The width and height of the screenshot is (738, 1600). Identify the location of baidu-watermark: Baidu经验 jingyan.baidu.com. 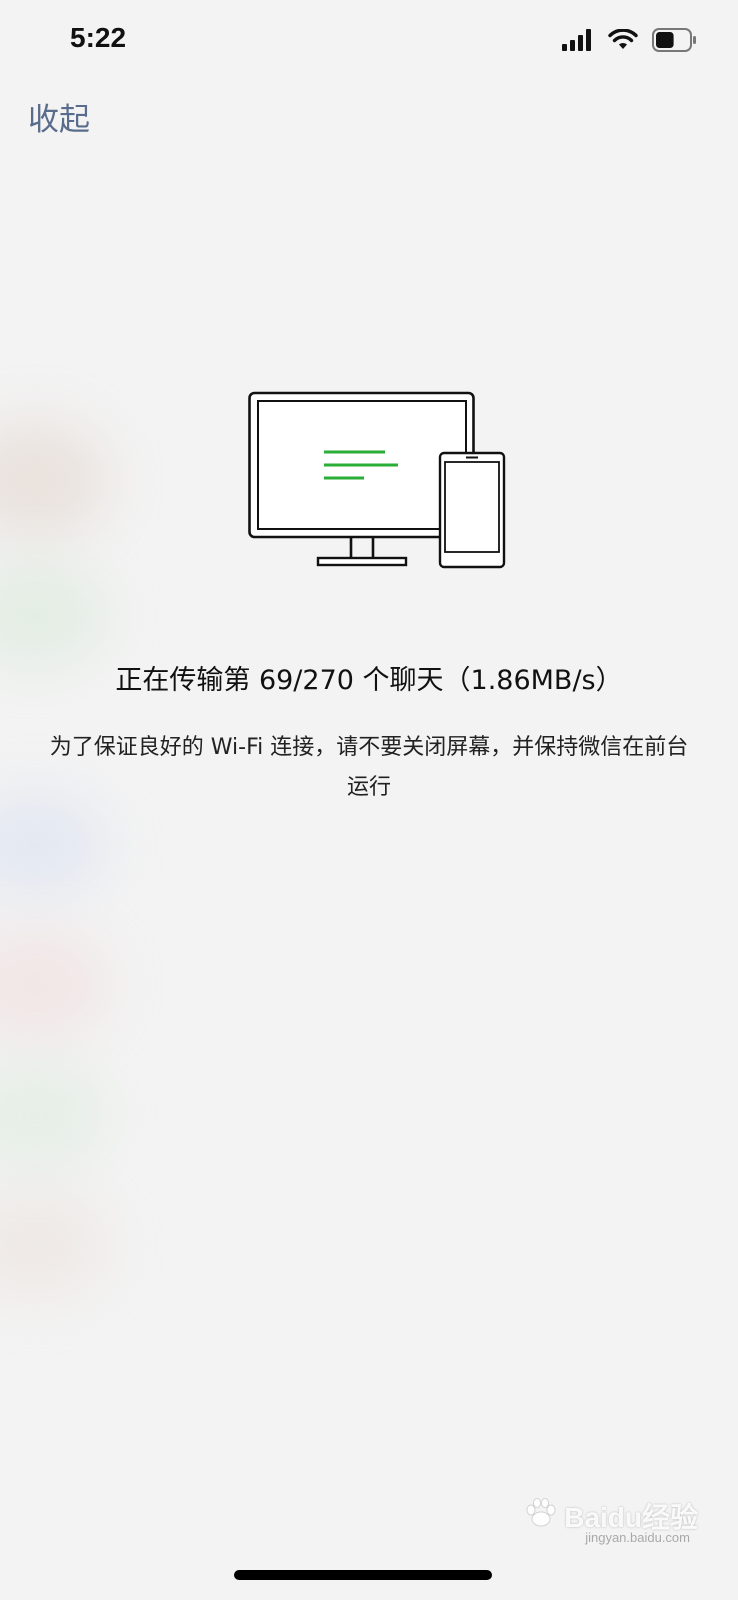
(611, 1520).